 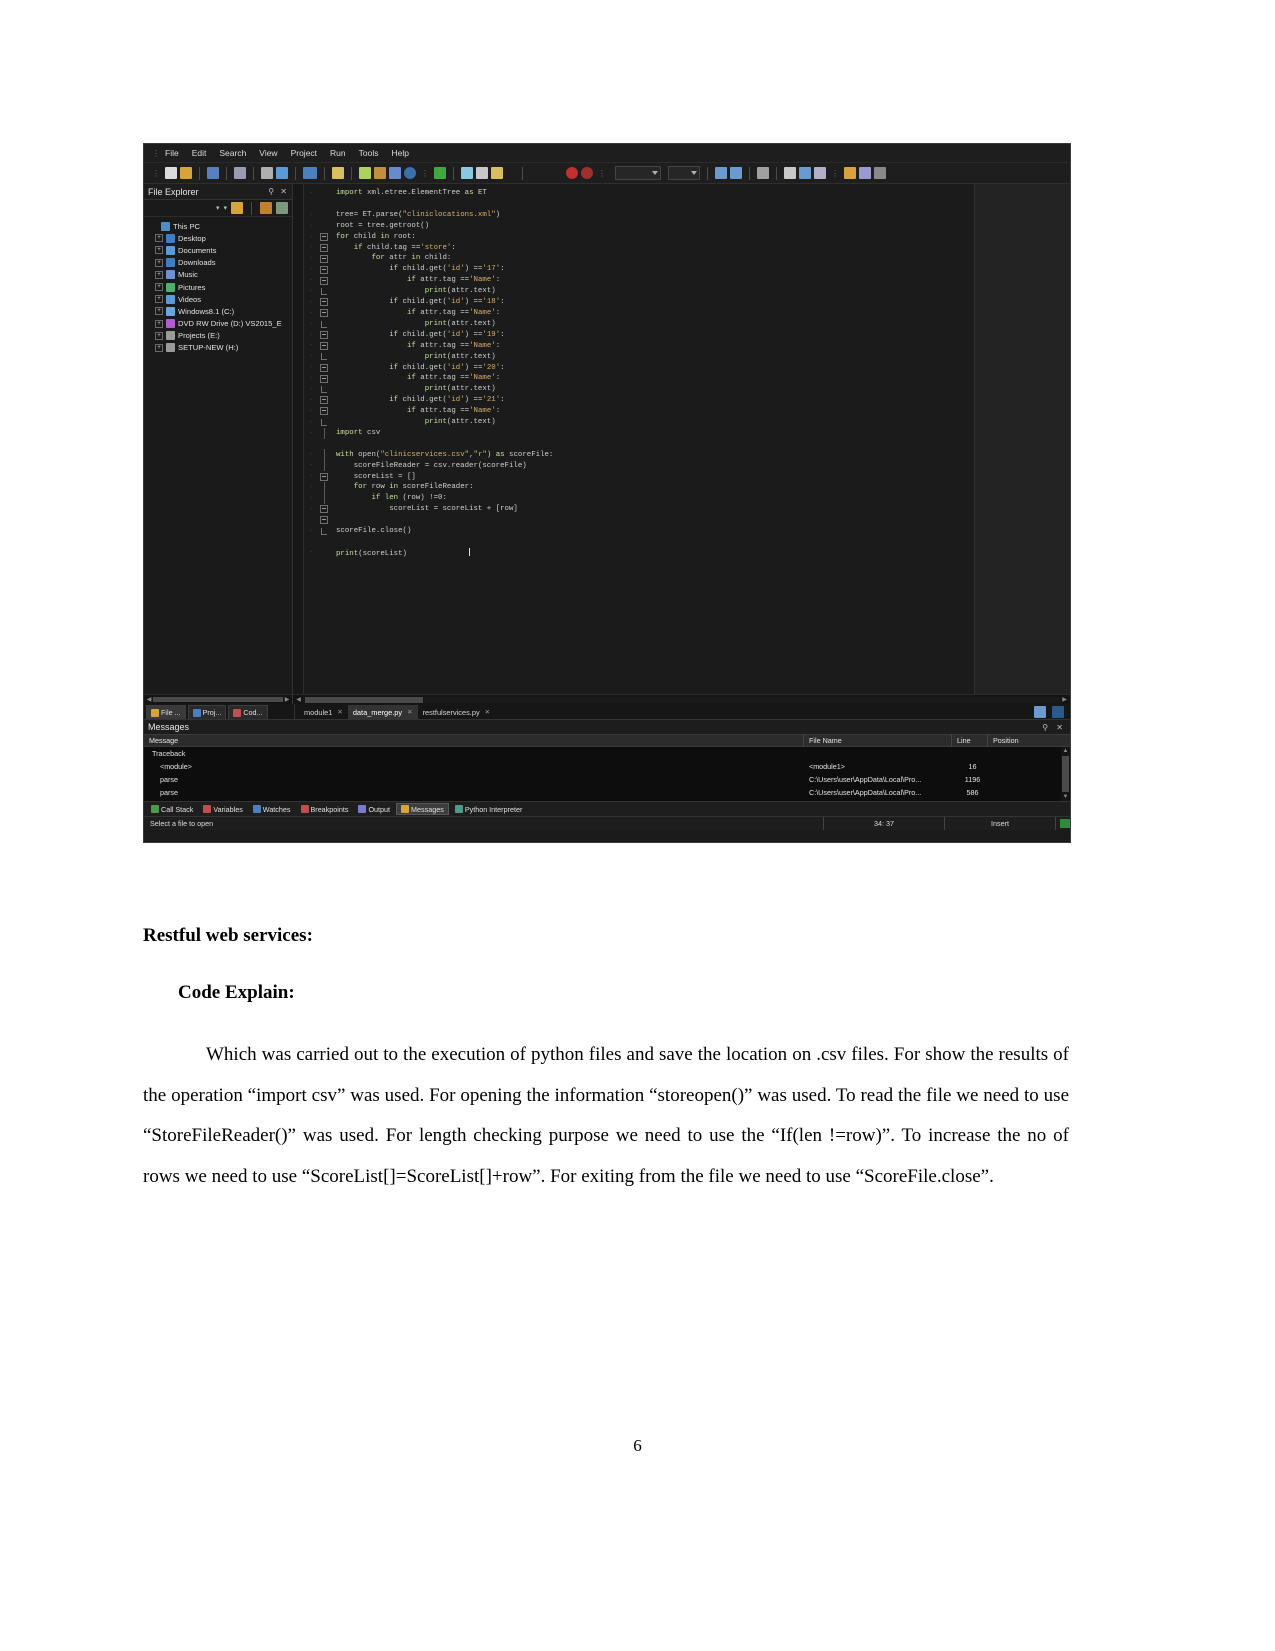 I want to click on comment-icon, so click(x=763, y=173).